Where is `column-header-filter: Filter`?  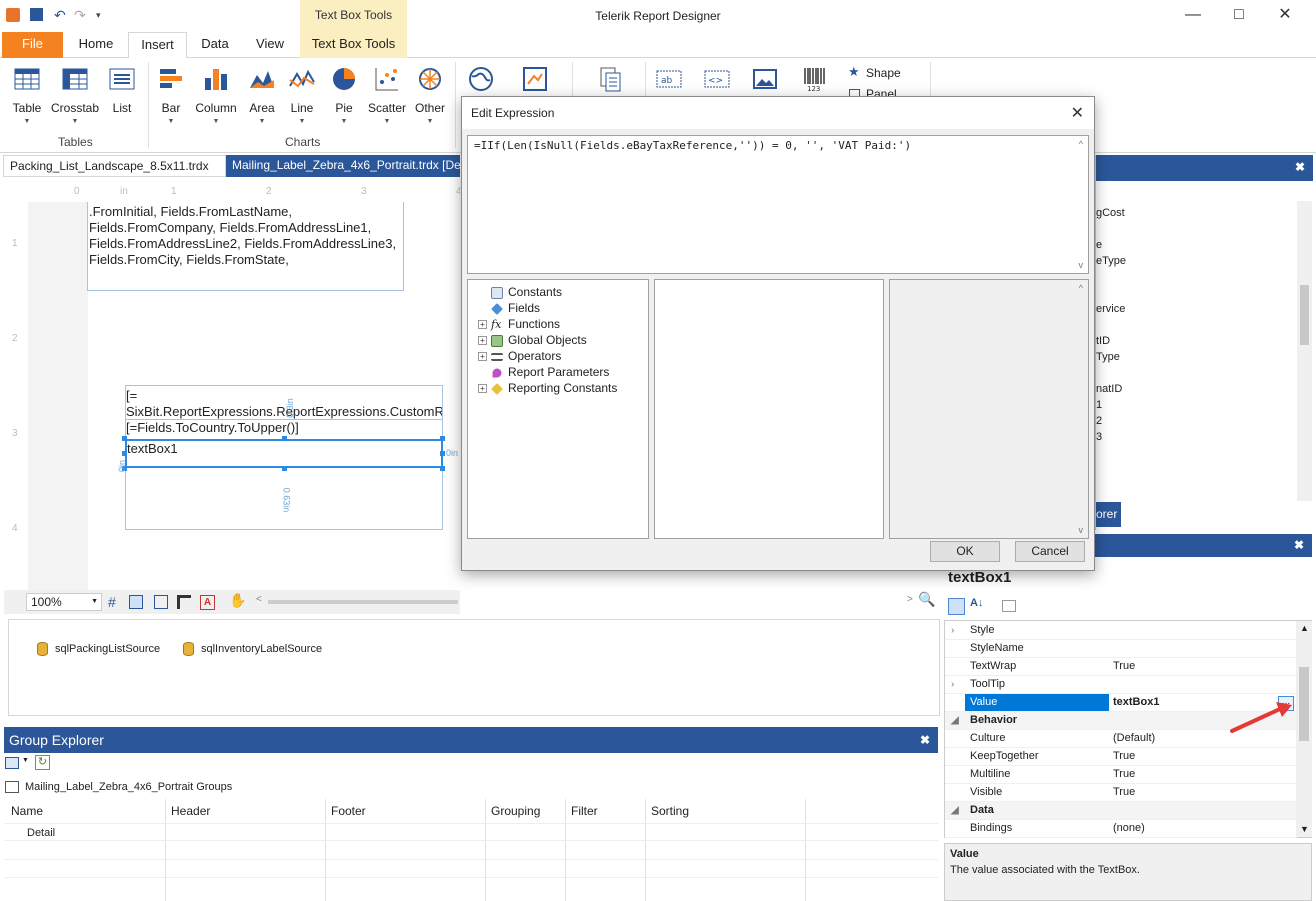 column-header-filter: Filter is located at coordinates (584, 811).